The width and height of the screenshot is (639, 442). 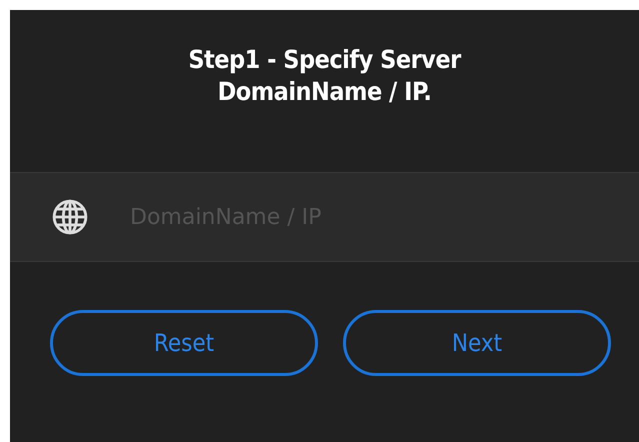 What do you see at coordinates (184, 343) in the screenshot?
I see `action-button: Reset` at bounding box center [184, 343].